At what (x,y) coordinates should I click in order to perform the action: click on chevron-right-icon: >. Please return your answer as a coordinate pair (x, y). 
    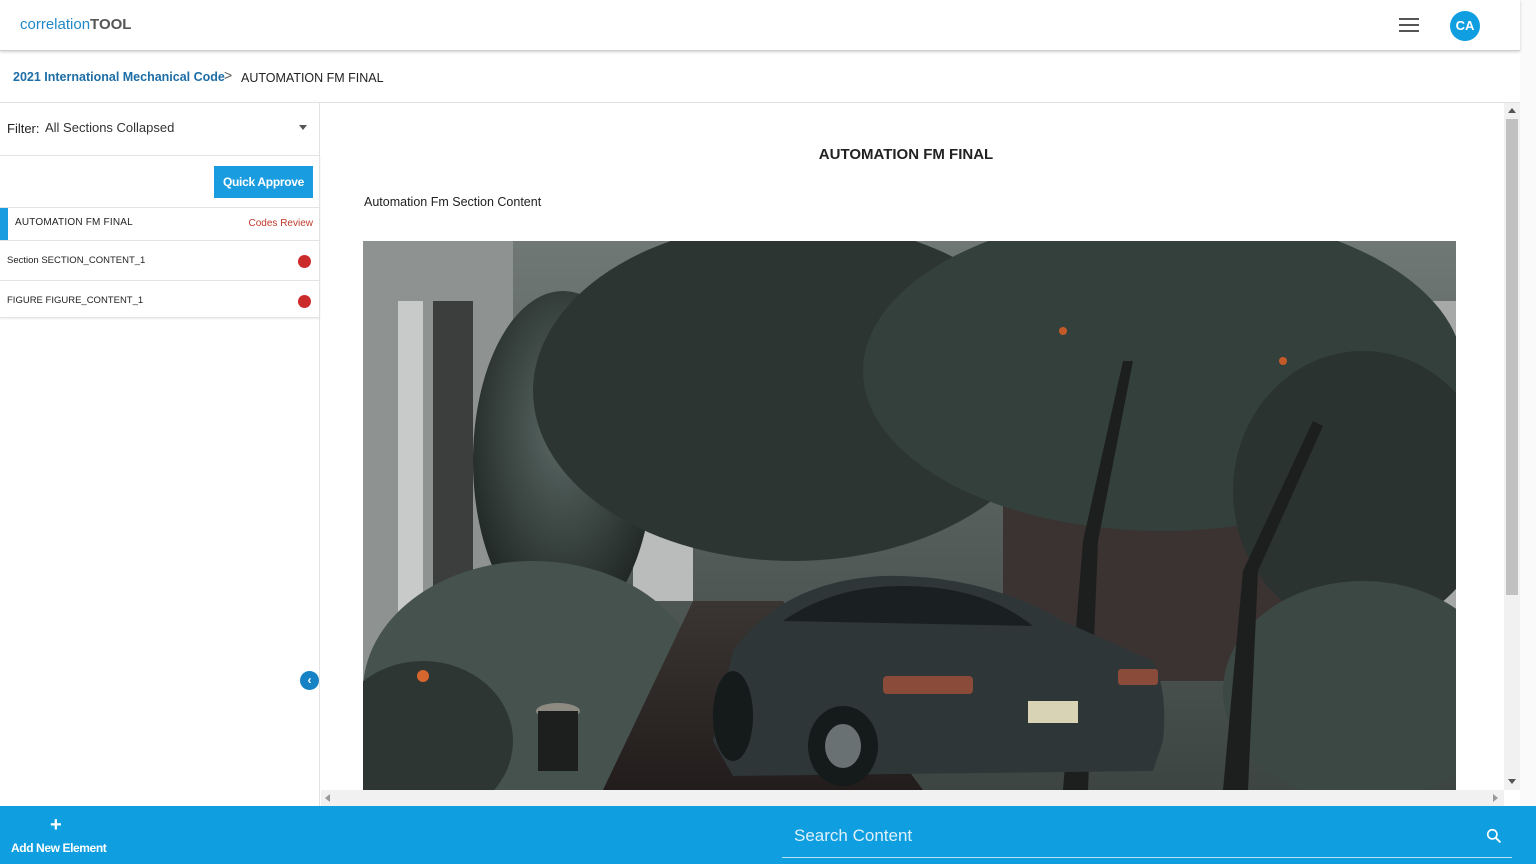
    Looking at the image, I should click on (228, 75).